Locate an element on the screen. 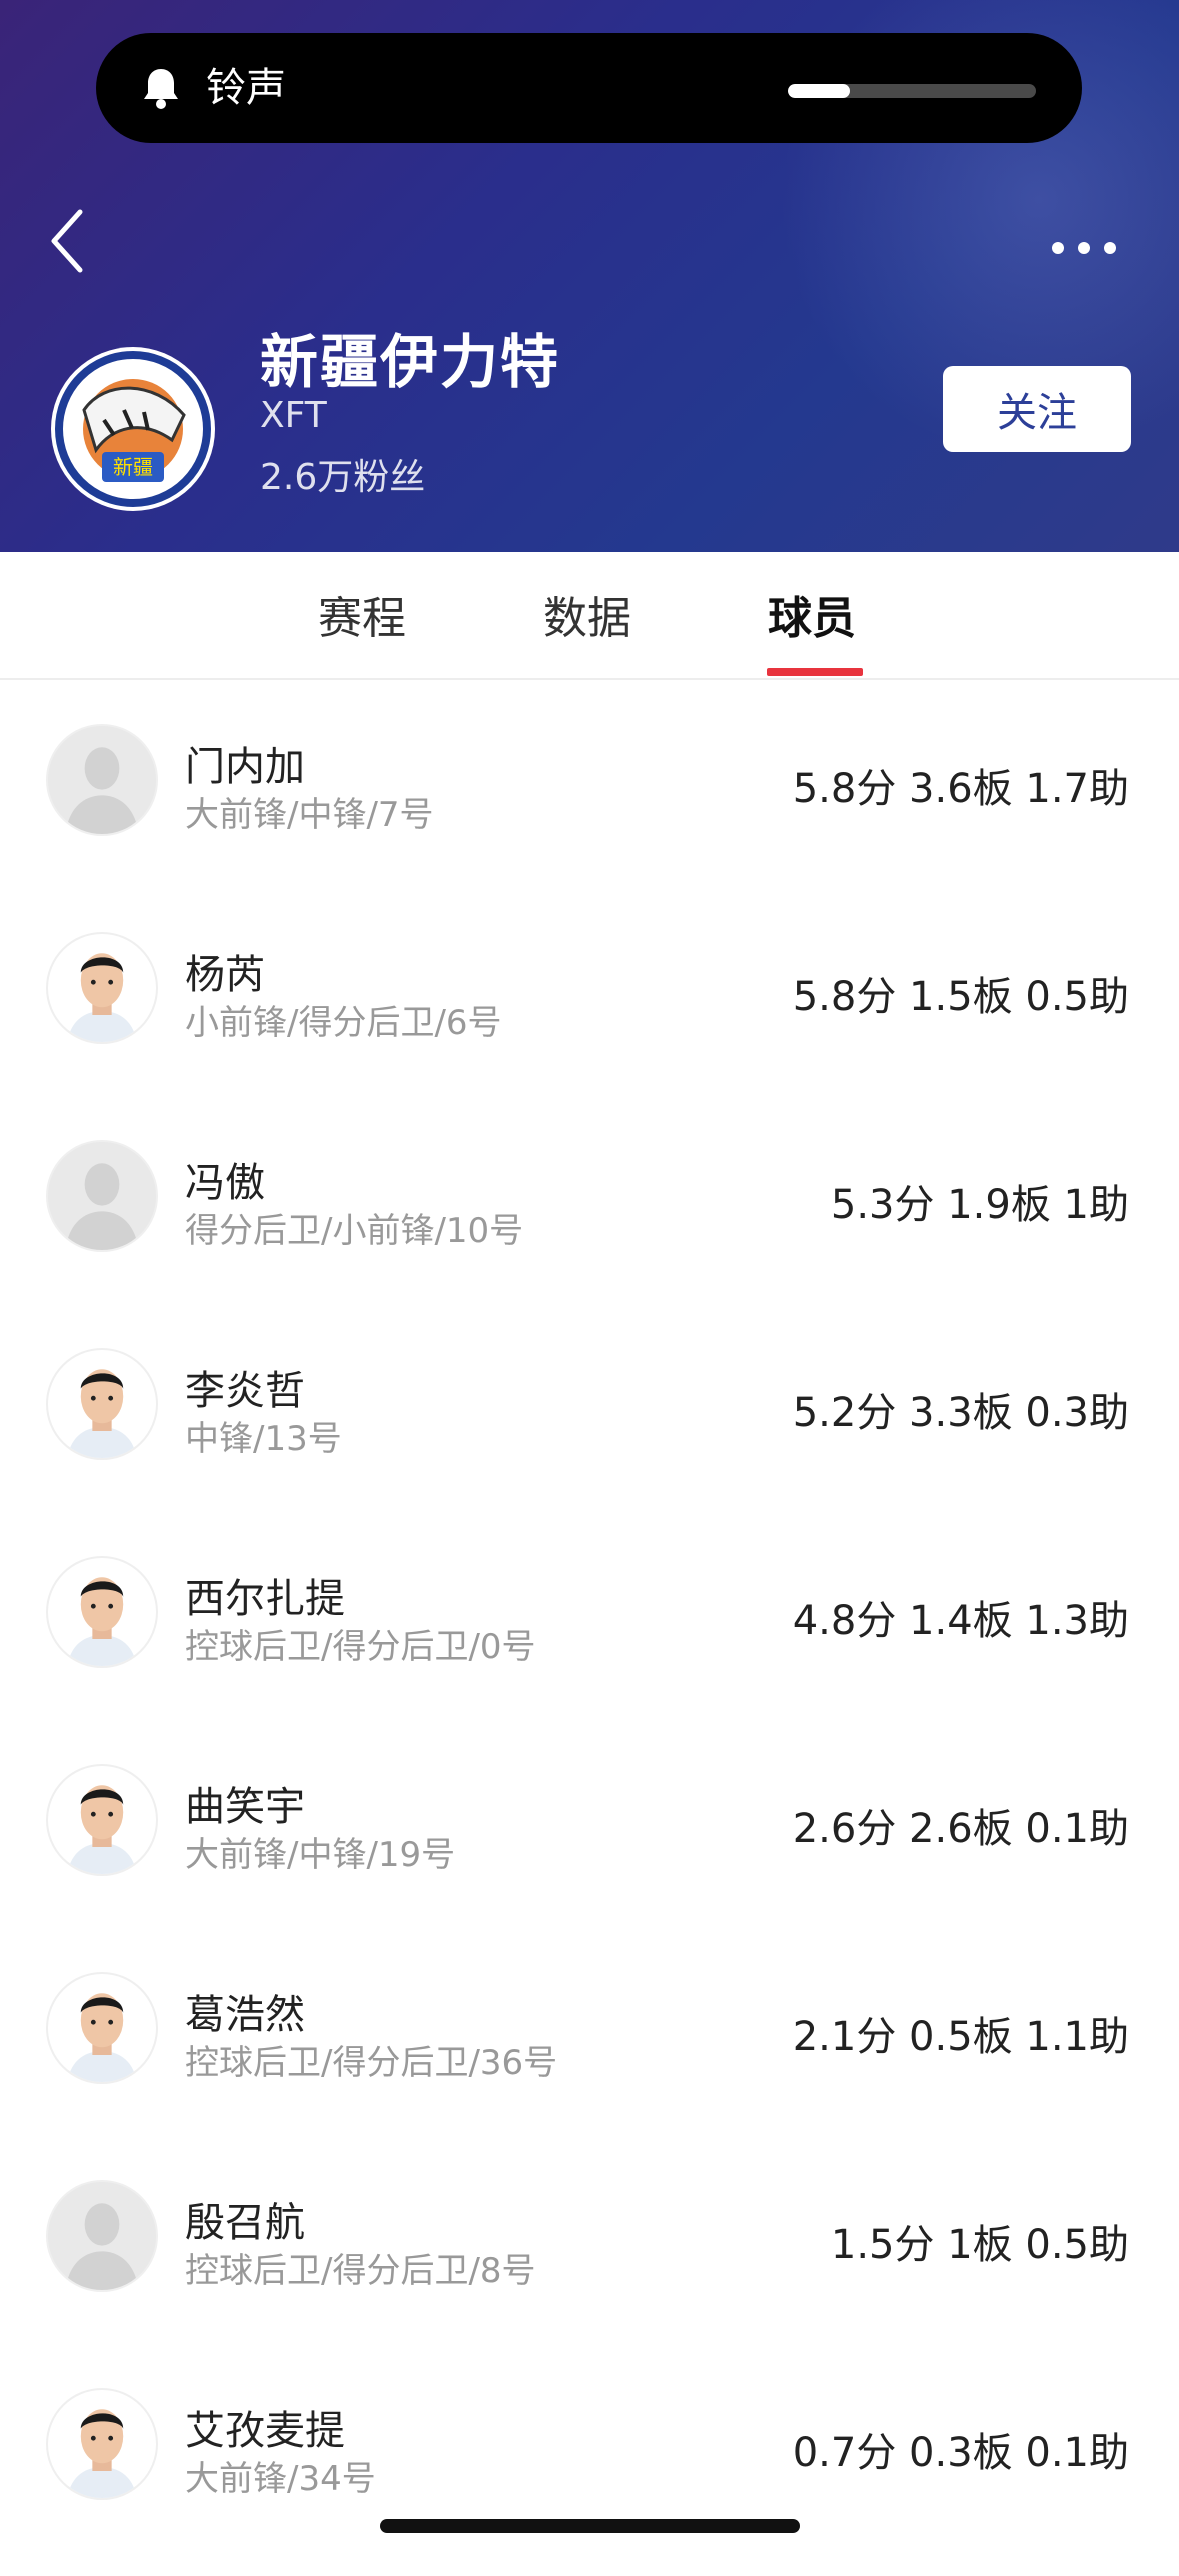 This screenshot has width=1179, height=2576. player-row: 李炎哲中锋/13号 5.2分 3.3板 0.3助 is located at coordinates (589, 1432).